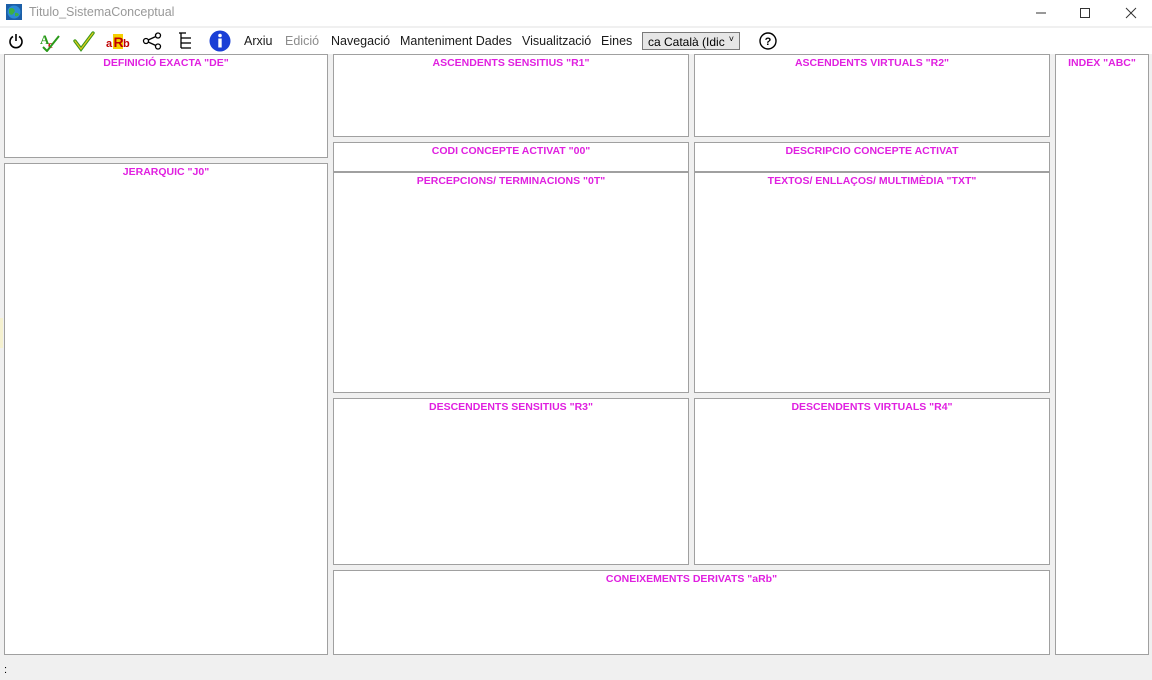 The width and height of the screenshot is (1152, 680). Describe the element at coordinates (511, 151) in the screenshot. I see `panel-title-00: CODI CONCEPTE ACTIVAT "00"` at that location.